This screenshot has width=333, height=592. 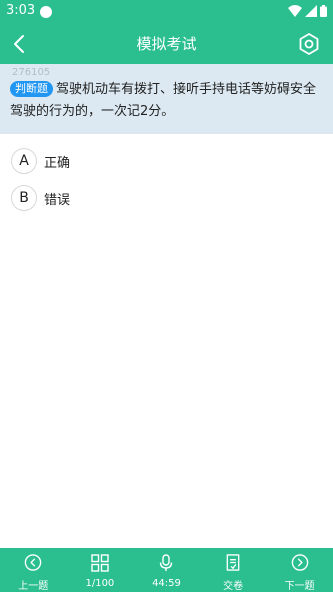 What do you see at coordinates (31, 89) in the screenshot?
I see `question-type-badge: 判断题` at bounding box center [31, 89].